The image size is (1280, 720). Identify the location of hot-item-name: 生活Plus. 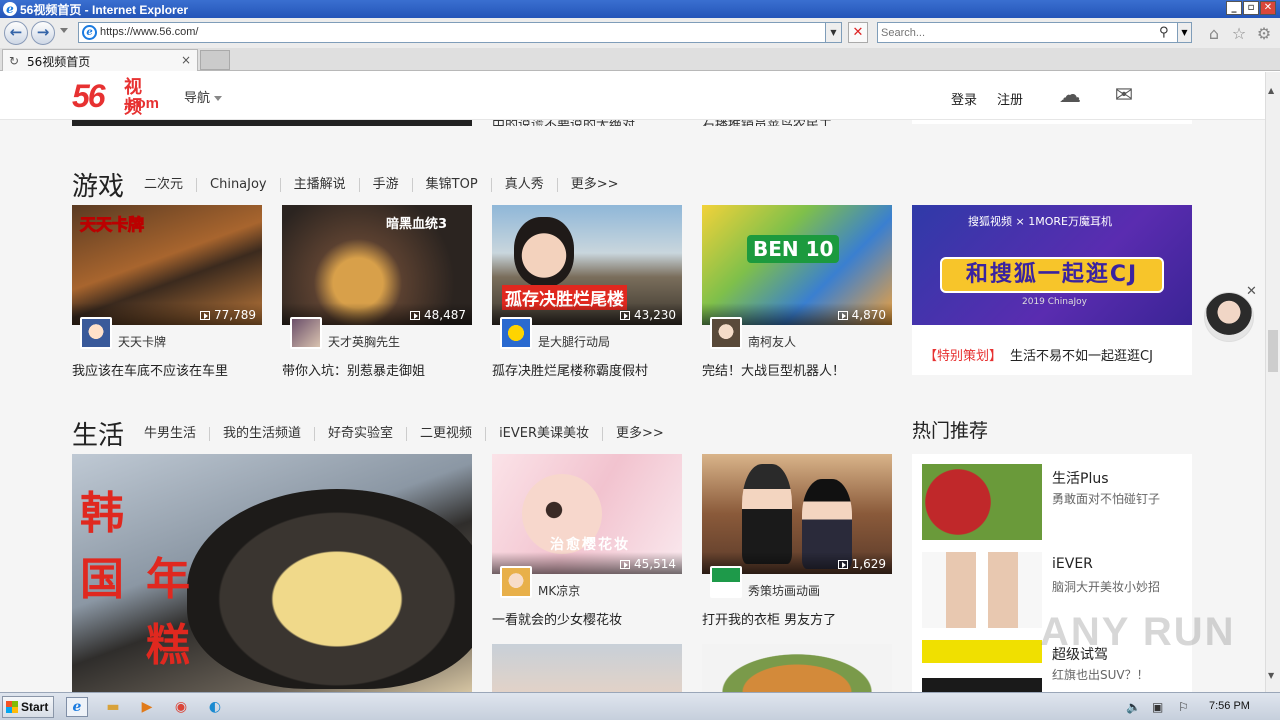
(1080, 478).